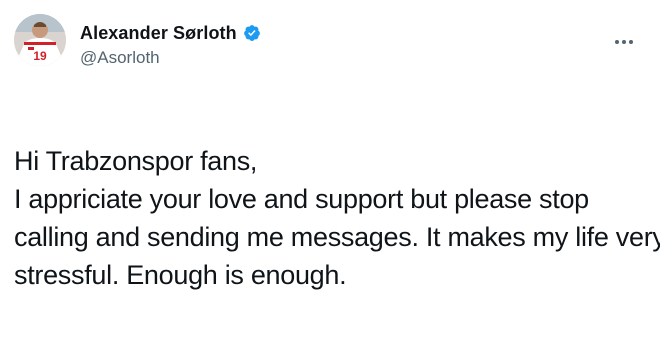 The width and height of the screenshot is (660, 350). Describe the element at coordinates (136, 161) in the screenshot. I see `tweet-text-line: Hi Trabzonspor fans,` at that location.